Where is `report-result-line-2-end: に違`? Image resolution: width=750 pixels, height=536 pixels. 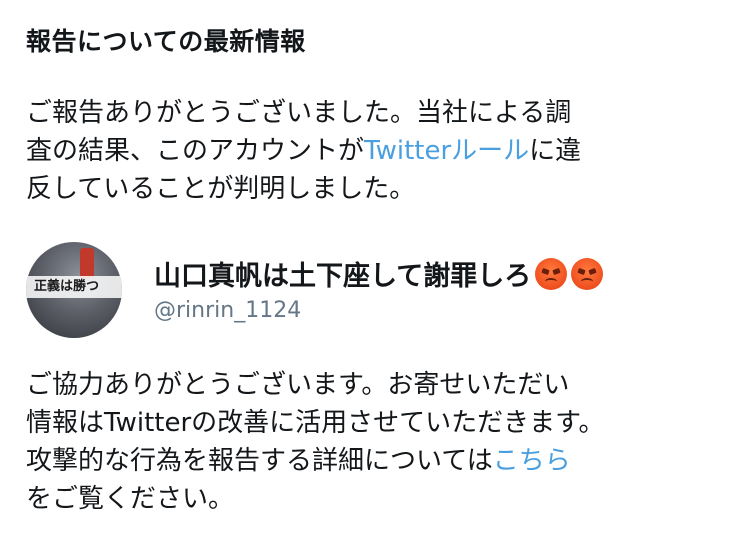 report-result-line-2-end: に違 is located at coordinates (555, 151).